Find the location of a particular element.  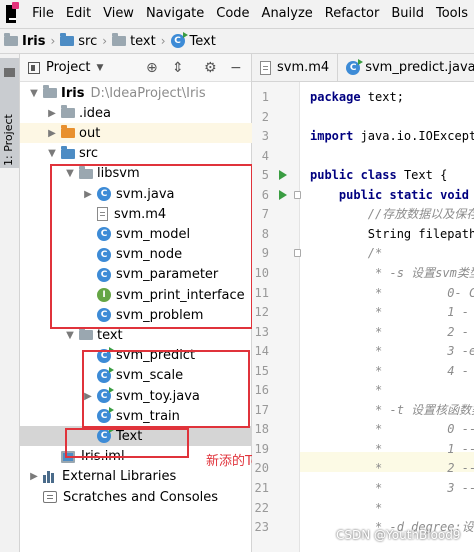

tree-item-libsvm: ▼ libsvm is located at coordinates (136, 174).